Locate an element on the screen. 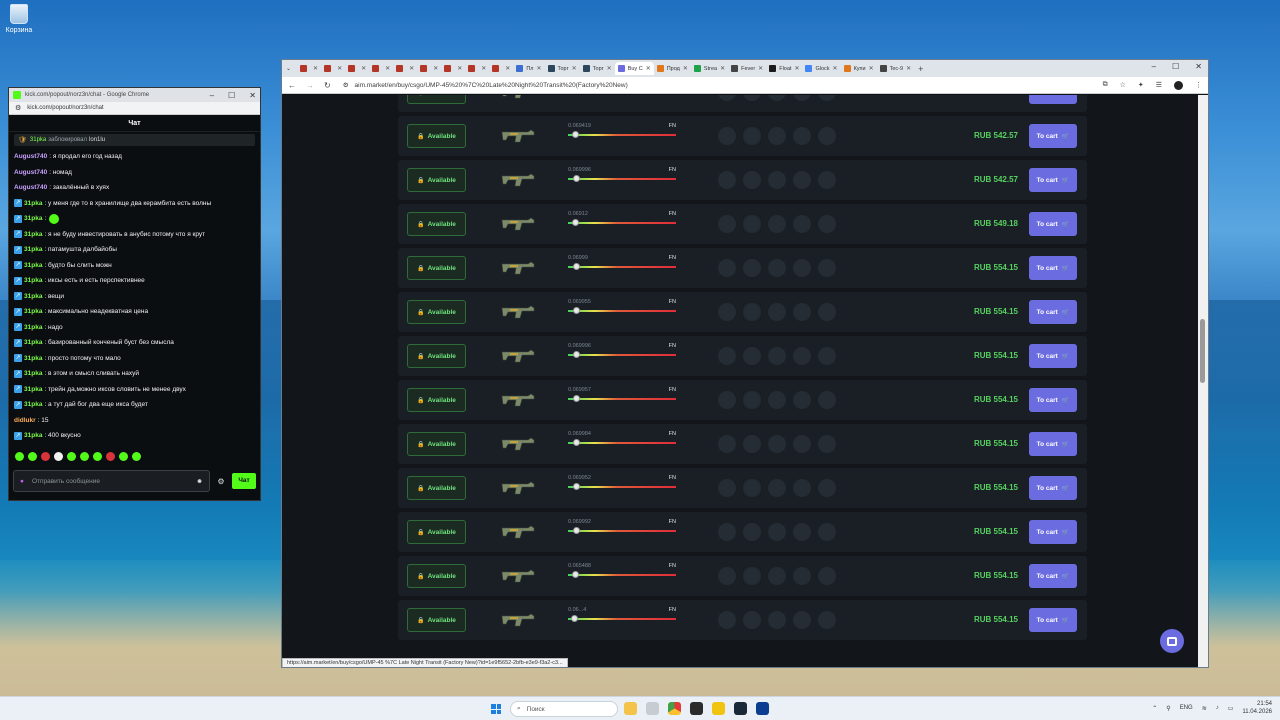 The width and height of the screenshot is (1280, 720). mod-target: lon1lu is located at coordinates (97, 140).